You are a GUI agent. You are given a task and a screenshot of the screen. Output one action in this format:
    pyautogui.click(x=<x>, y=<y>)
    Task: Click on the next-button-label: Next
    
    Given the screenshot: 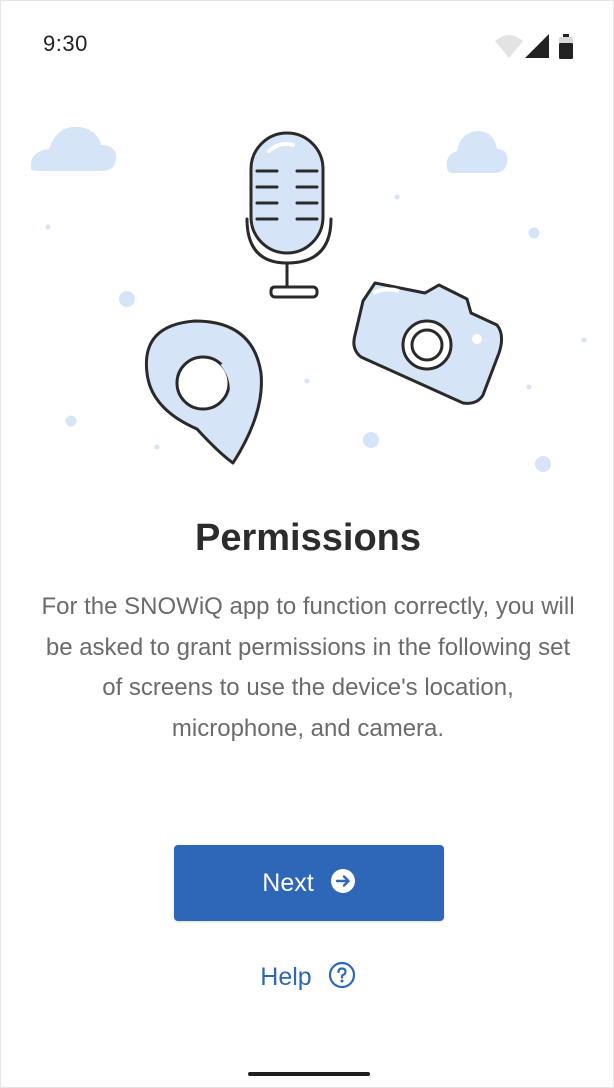 What is the action you would take?
    pyautogui.click(x=288, y=882)
    